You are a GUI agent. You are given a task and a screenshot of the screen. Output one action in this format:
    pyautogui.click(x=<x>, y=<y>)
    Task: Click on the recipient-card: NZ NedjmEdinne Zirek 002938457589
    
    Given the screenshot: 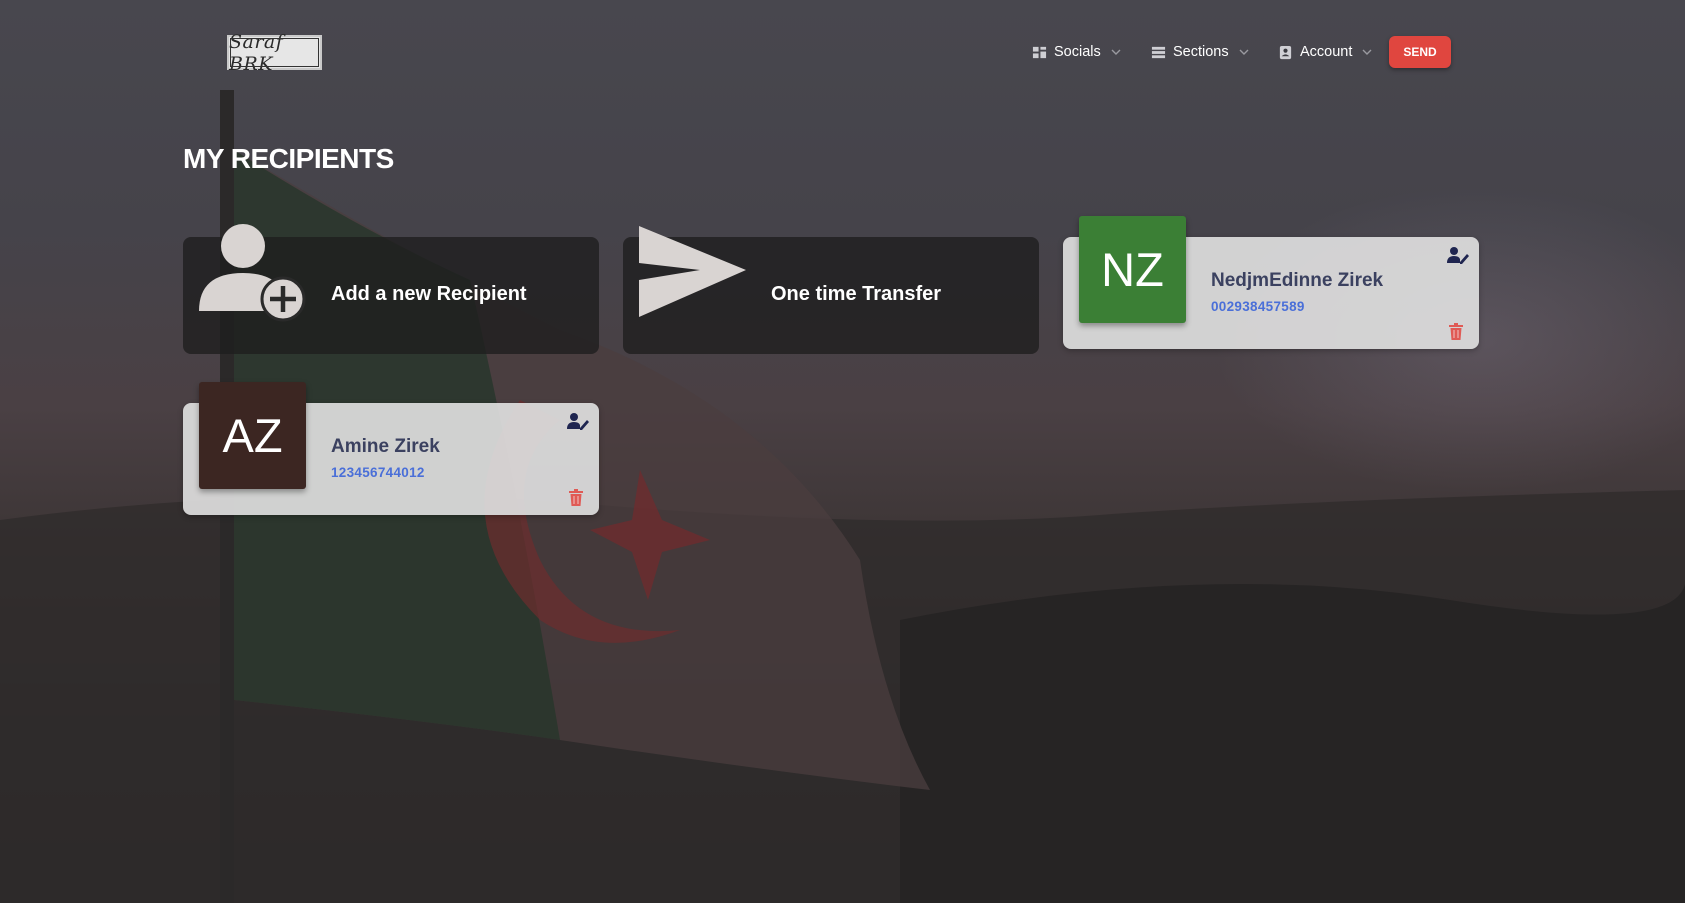 What is the action you would take?
    pyautogui.click(x=1271, y=282)
    